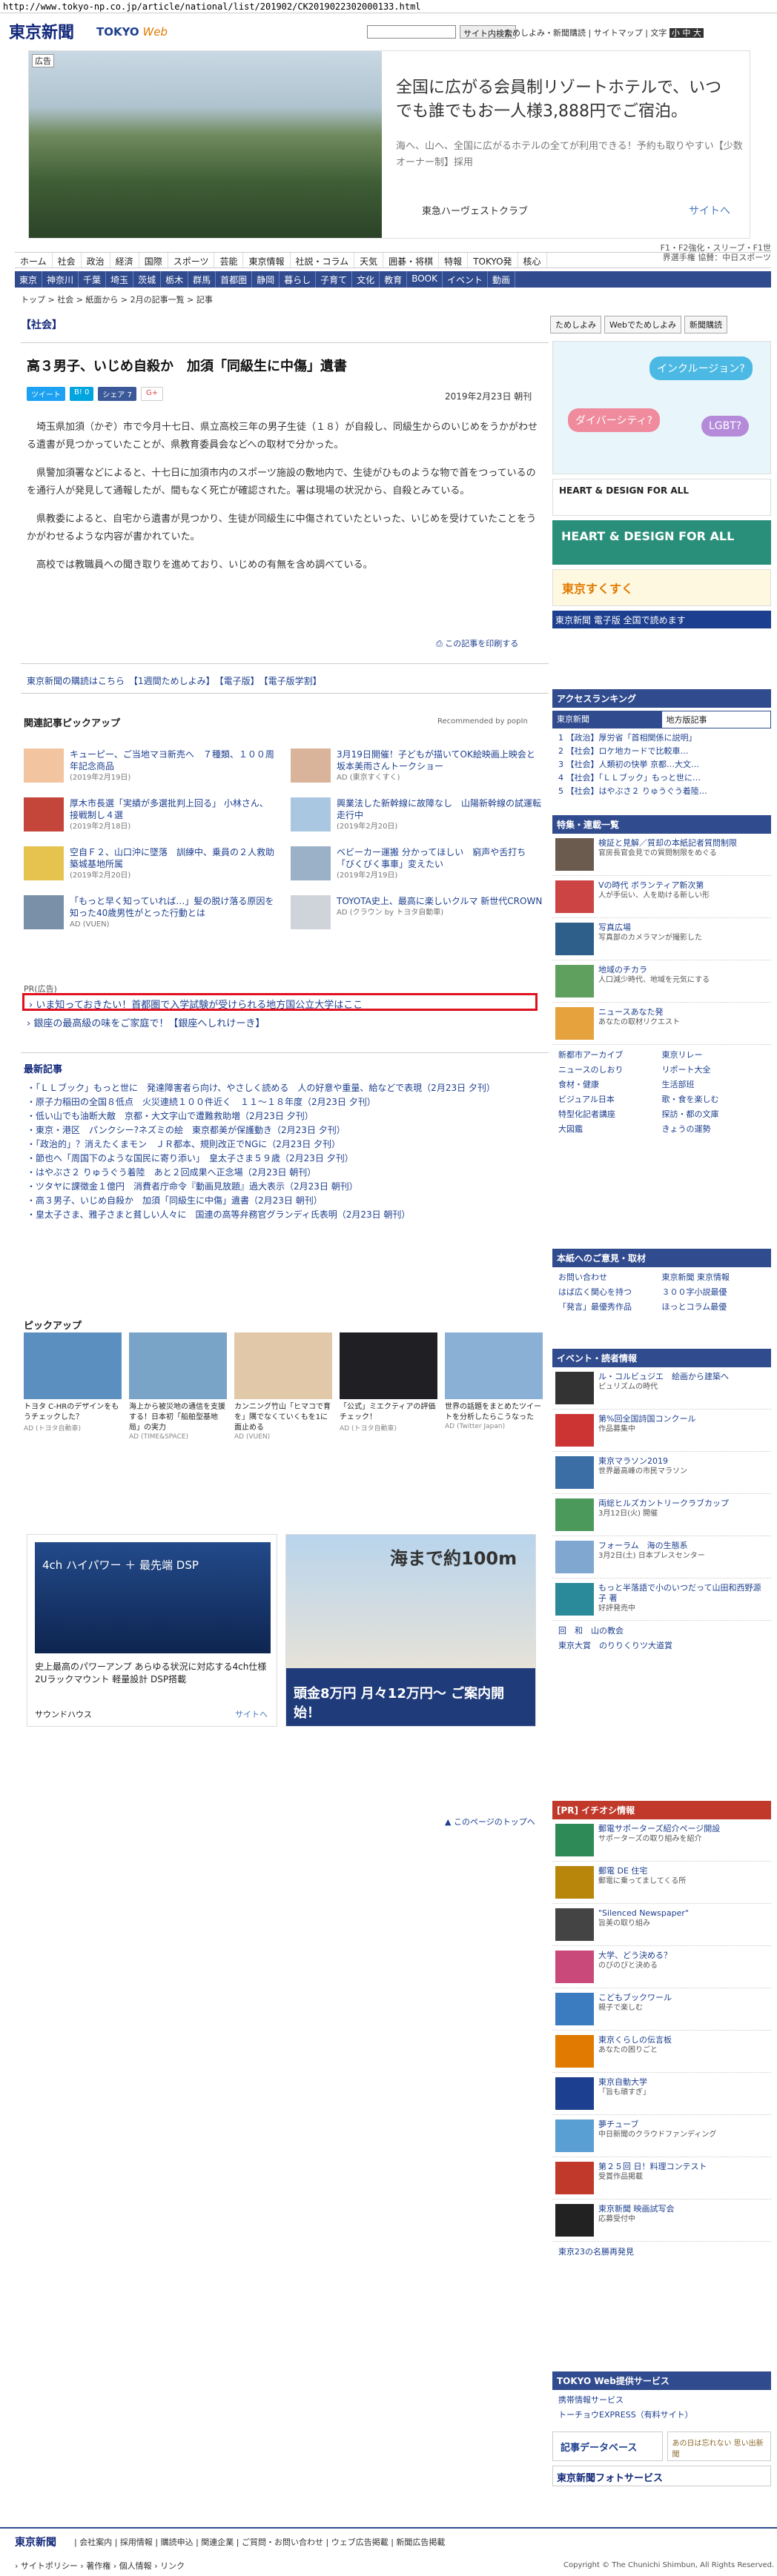  What do you see at coordinates (172, 907) in the screenshot?
I see `related-title-text: 「もっと早く知っていれば…」髪の脱け落る原因を知った40歳男性がとった行動とは` at bounding box center [172, 907].